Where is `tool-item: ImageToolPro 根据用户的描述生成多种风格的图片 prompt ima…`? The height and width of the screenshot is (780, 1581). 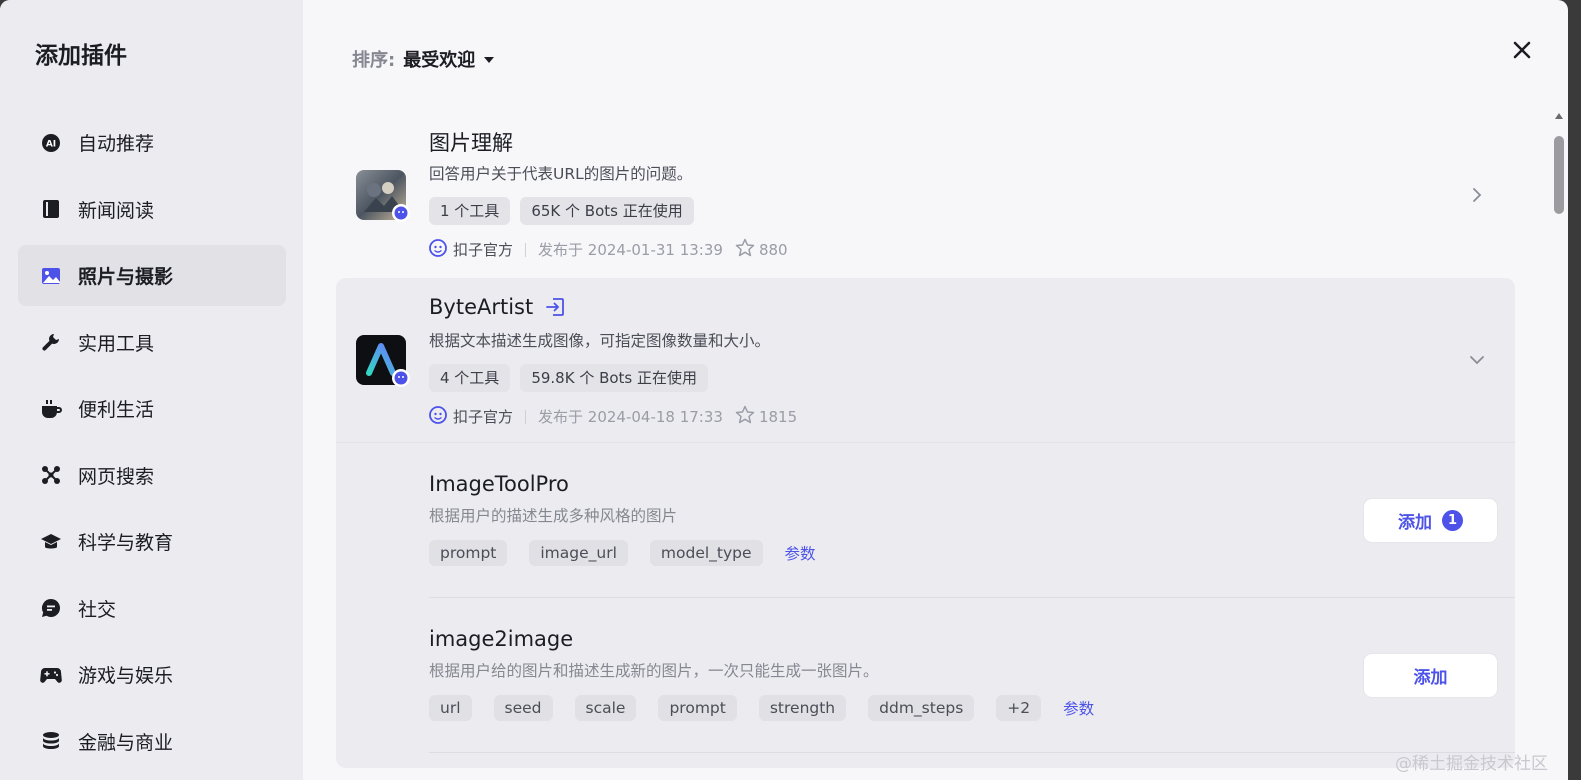
tool-item: ImageToolPro 根据用户的描述生成多种风格的图片 prompt ima… is located at coordinates (972, 519).